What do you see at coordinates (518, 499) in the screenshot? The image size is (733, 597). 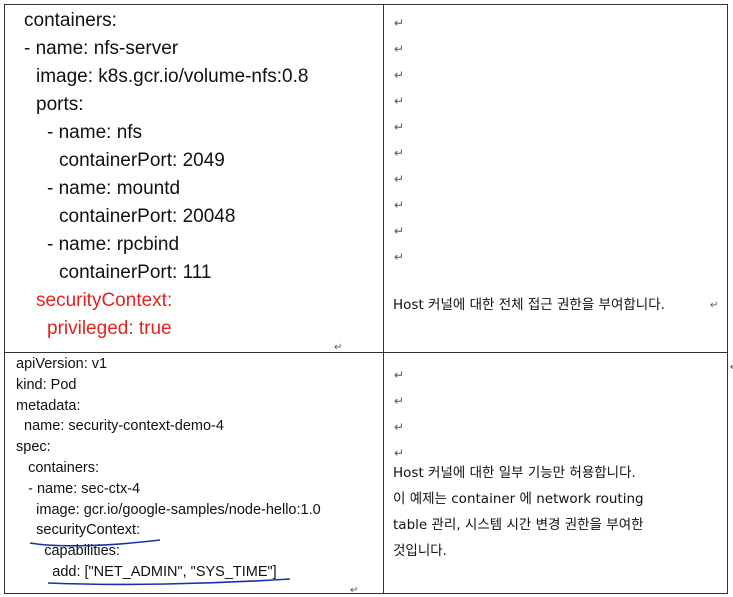 I see `bottom-description-line: 이 예제는 container 에 network routing` at bounding box center [518, 499].